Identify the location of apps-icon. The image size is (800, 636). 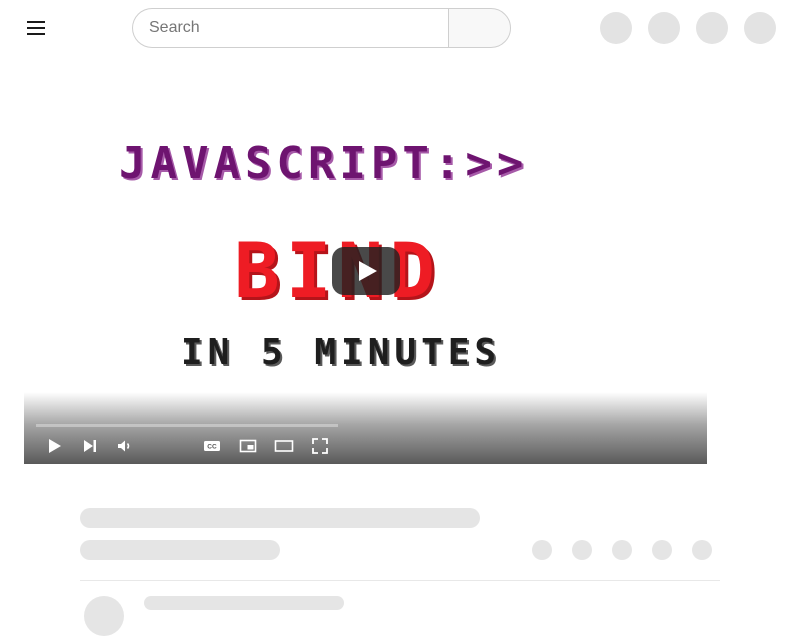
(664, 28).